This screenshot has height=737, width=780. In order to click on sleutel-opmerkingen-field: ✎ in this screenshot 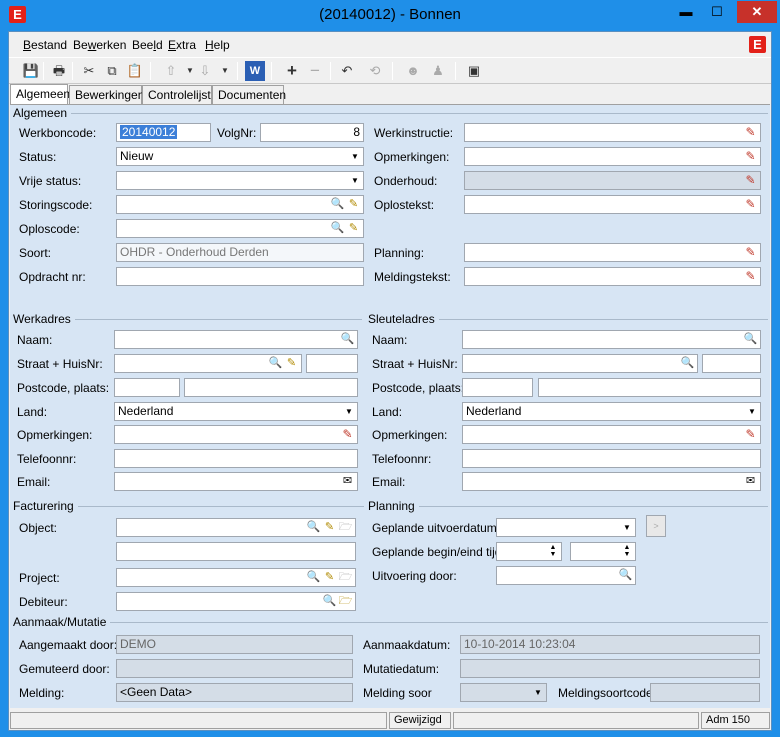, I will do `click(611, 434)`.